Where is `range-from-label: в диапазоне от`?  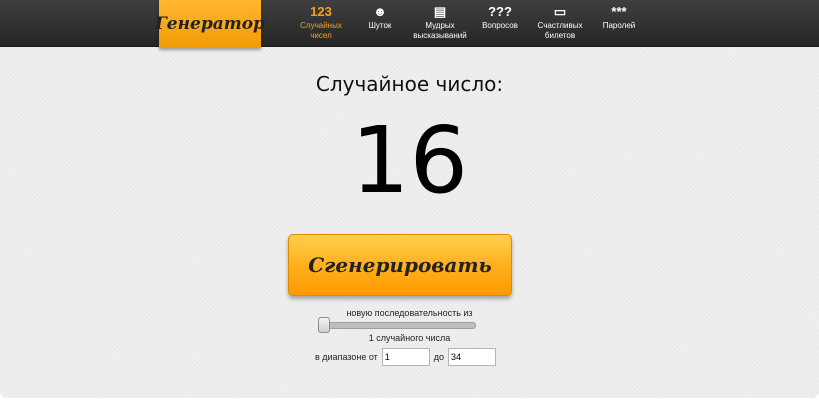 range-from-label: в диапазоне от is located at coordinates (346, 356).